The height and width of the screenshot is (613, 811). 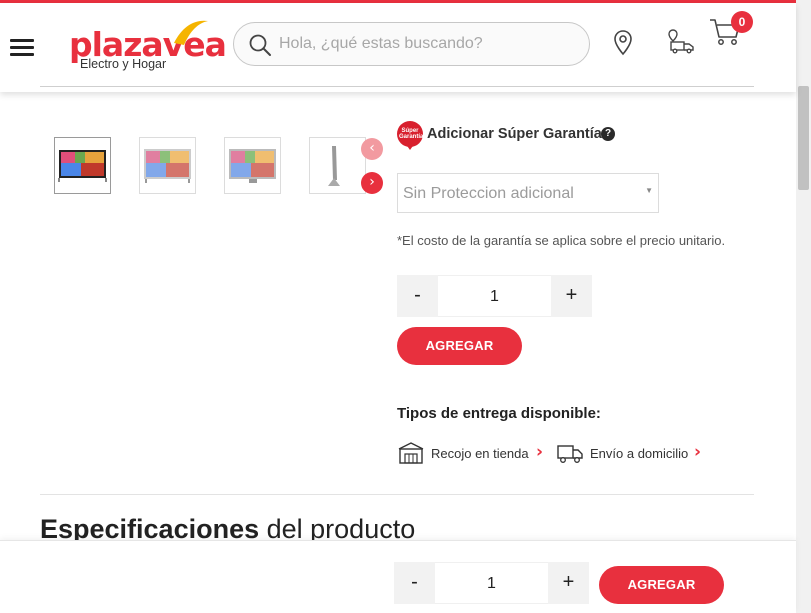 What do you see at coordinates (623, 43) in the screenshot?
I see `location-pin-icon` at bounding box center [623, 43].